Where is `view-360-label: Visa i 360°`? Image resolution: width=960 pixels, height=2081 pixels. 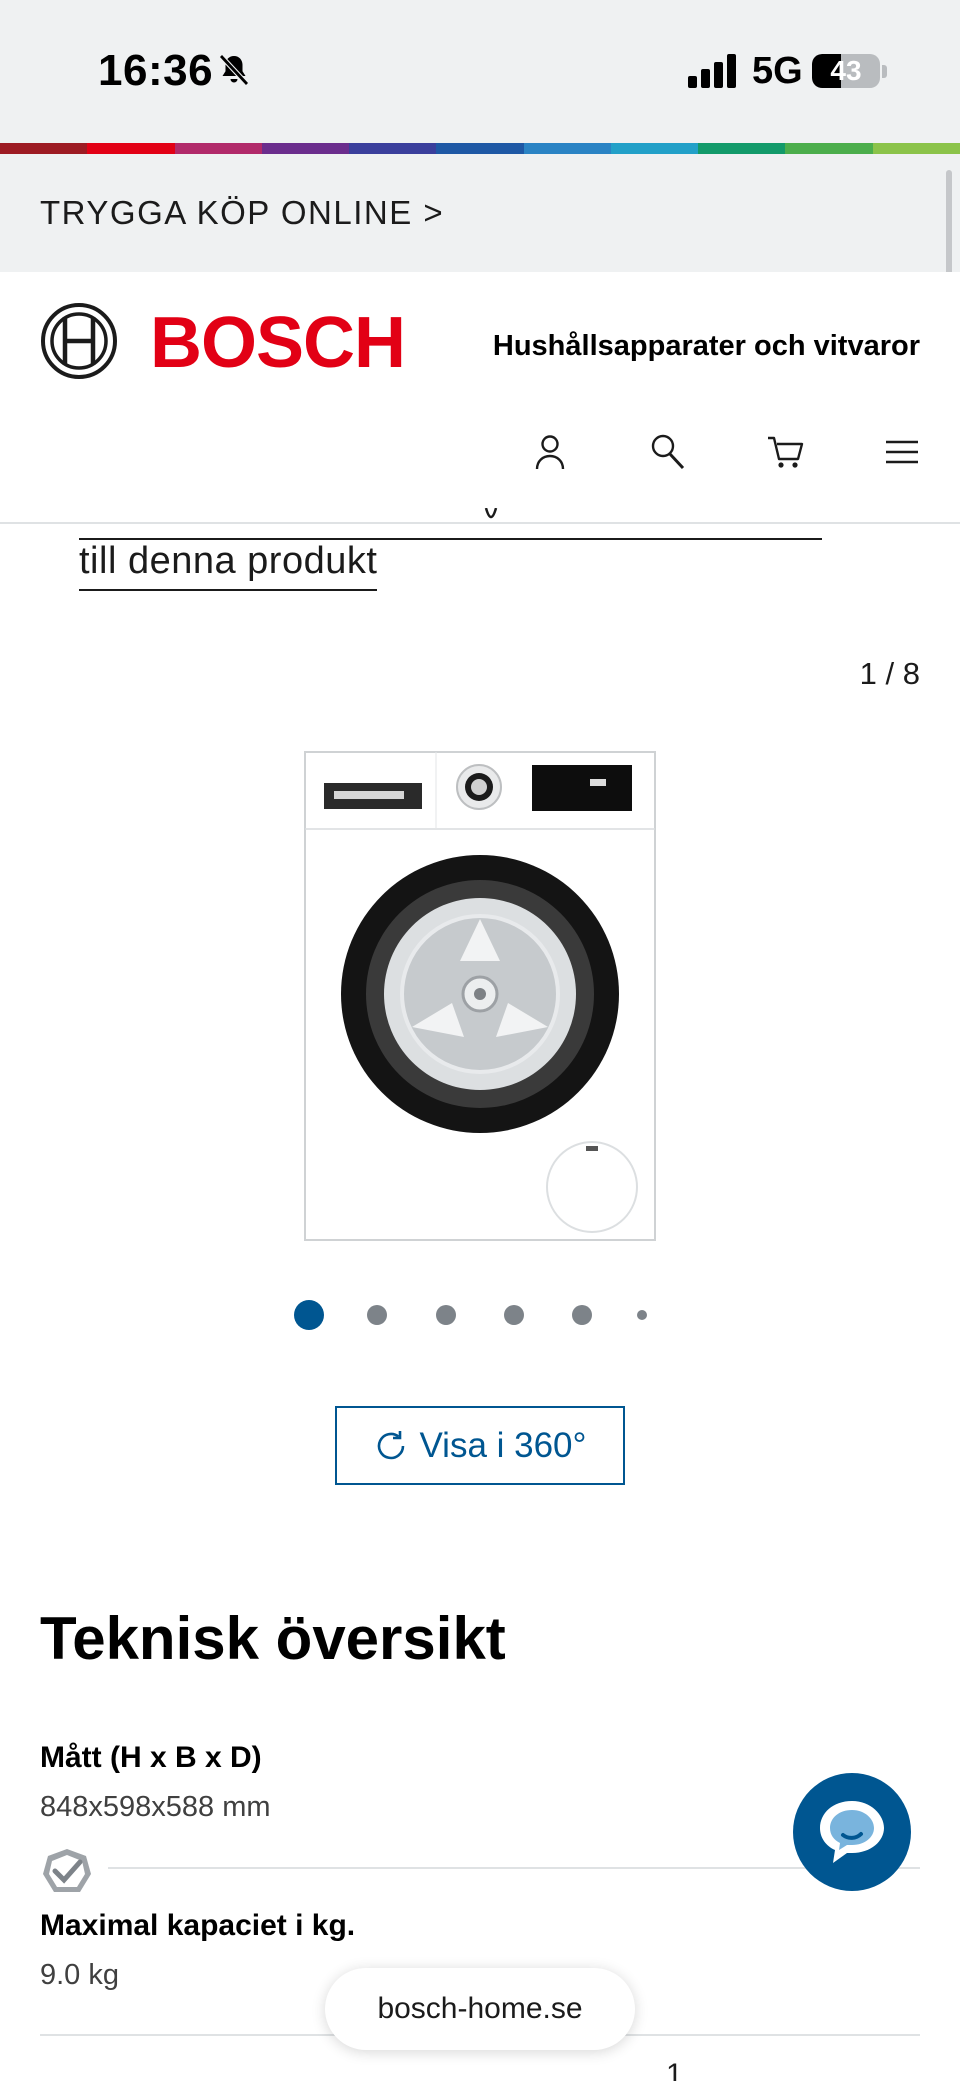
view-360-label: Visa i 360° is located at coordinates (503, 1445).